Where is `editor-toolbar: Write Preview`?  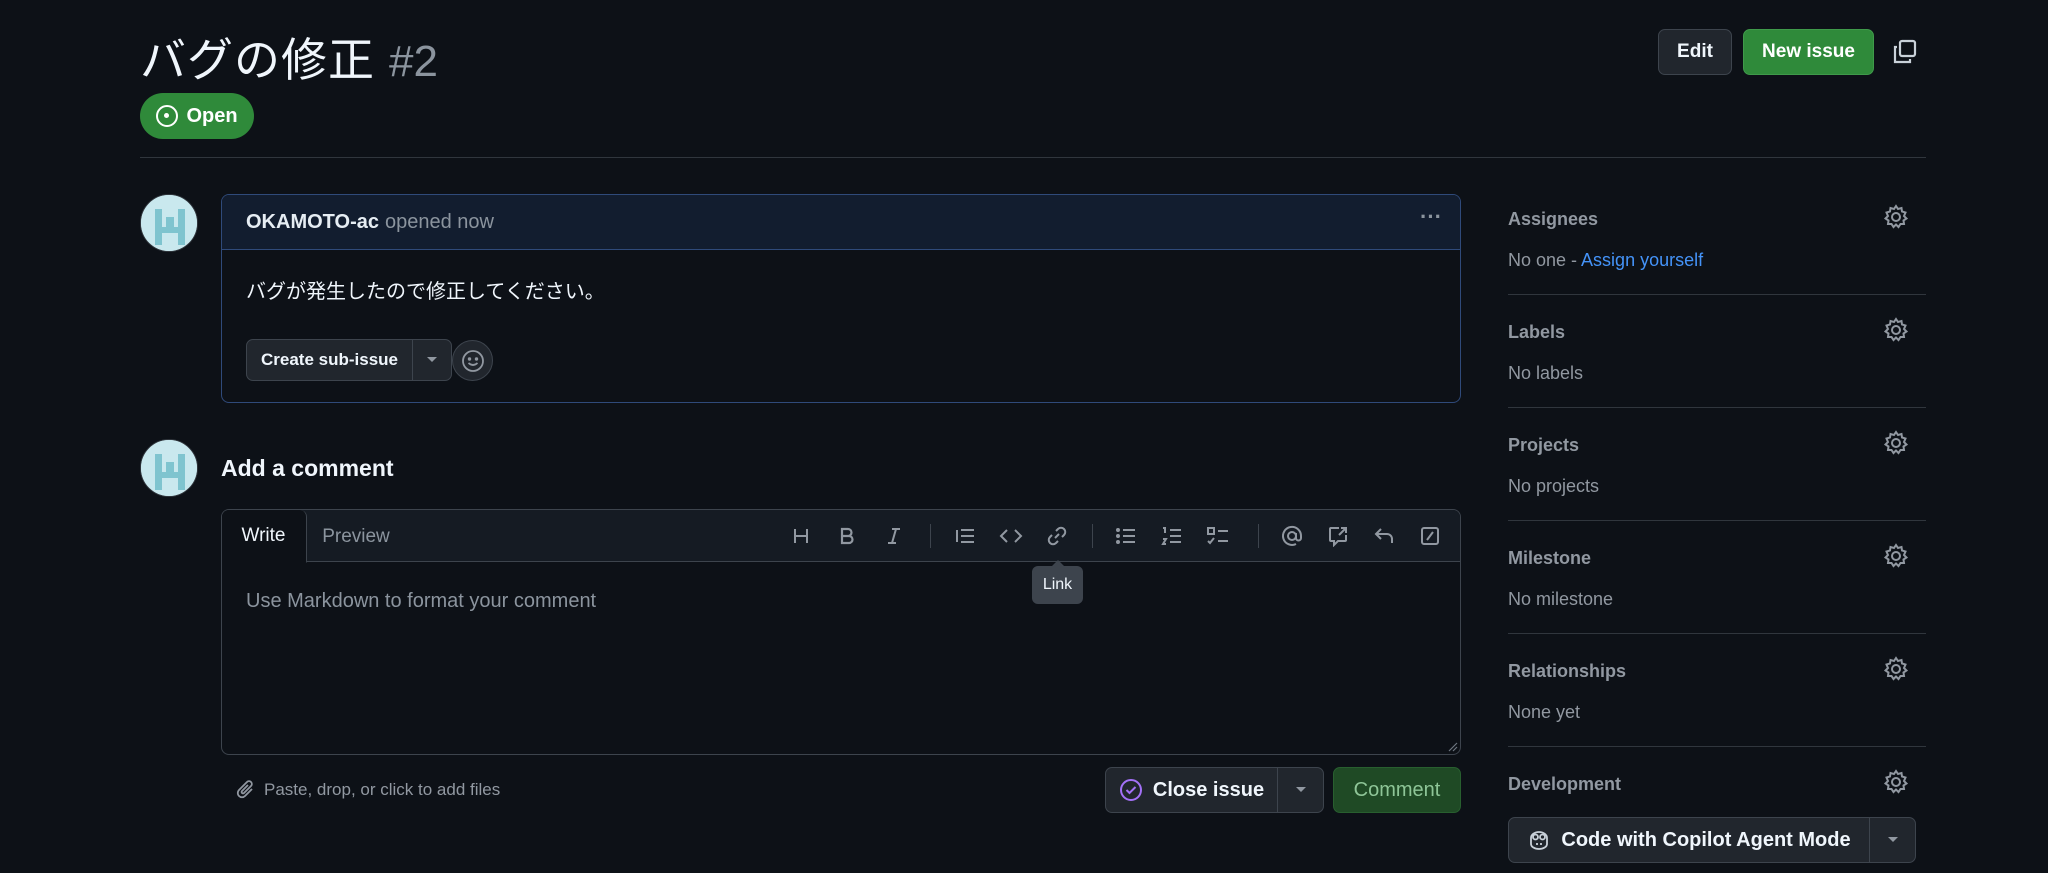 editor-toolbar: Write Preview is located at coordinates (841, 536).